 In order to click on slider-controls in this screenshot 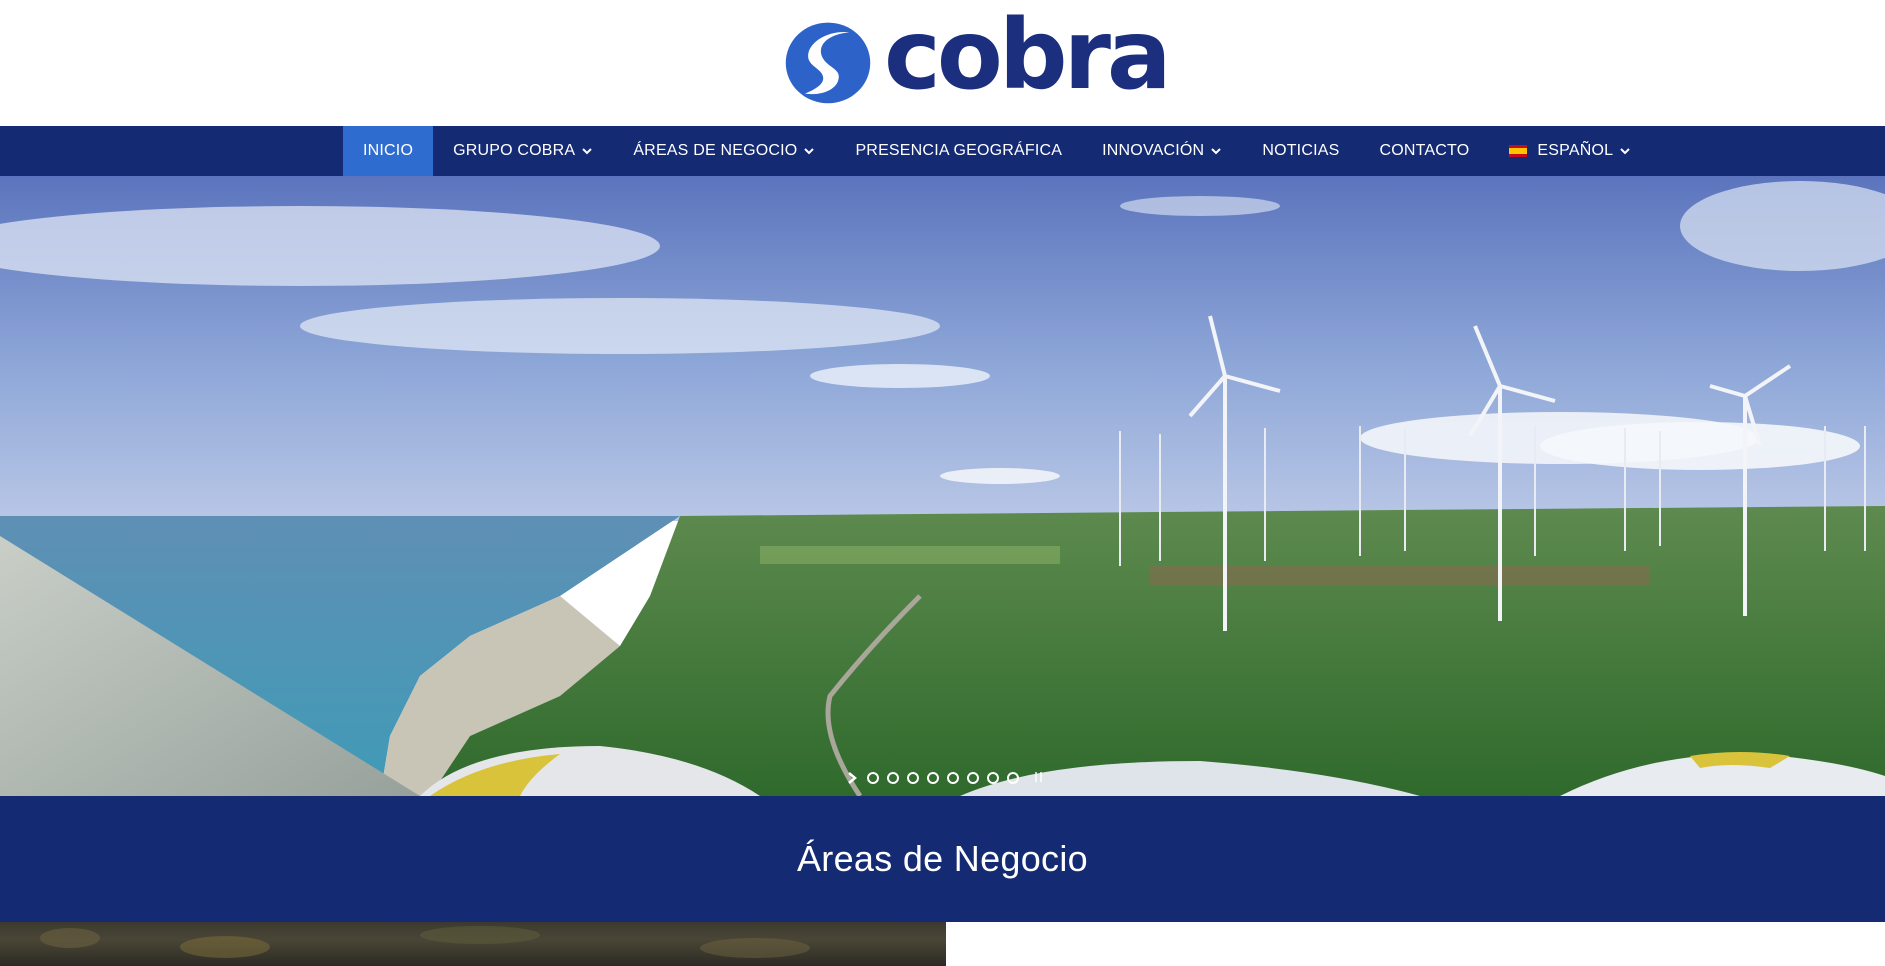, I will do `click(945, 778)`.